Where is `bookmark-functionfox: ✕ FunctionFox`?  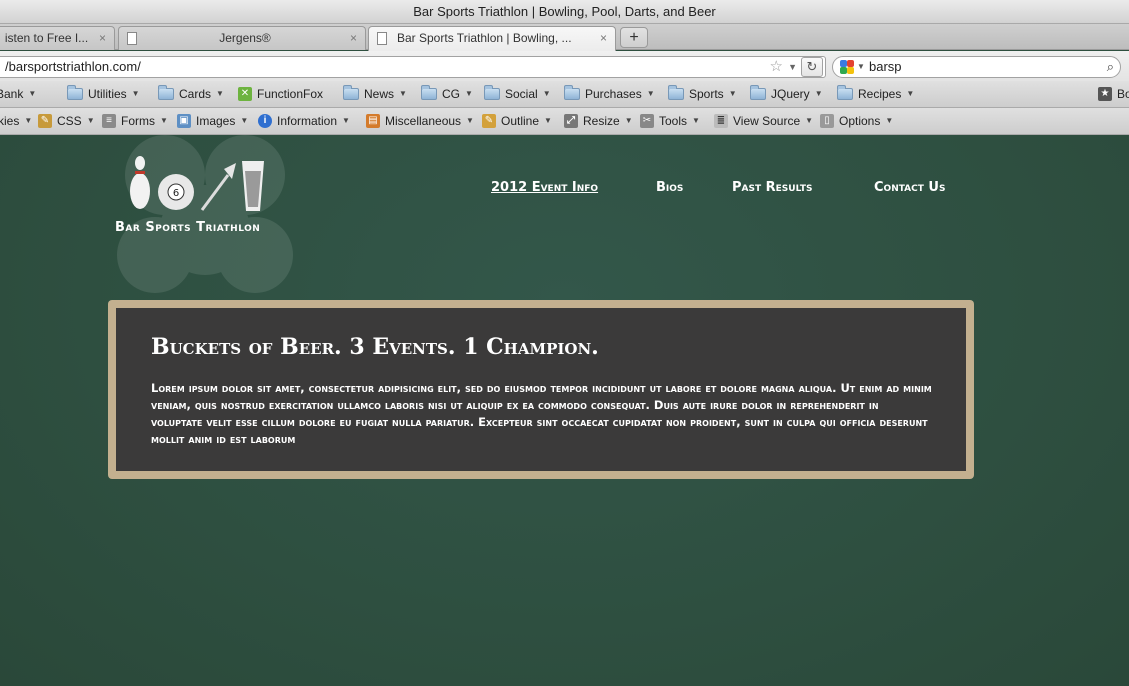 bookmark-functionfox: ✕ FunctionFox is located at coordinates (280, 94).